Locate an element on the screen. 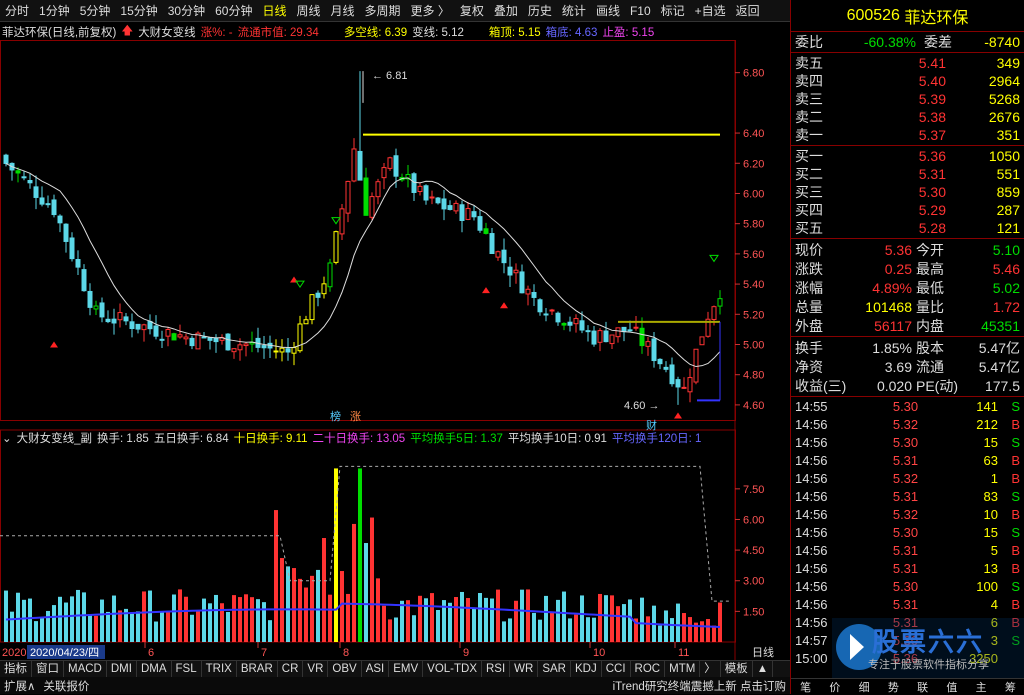 The image size is (1024, 695). buy-label: 买一 is located at coordinates (809, 156).